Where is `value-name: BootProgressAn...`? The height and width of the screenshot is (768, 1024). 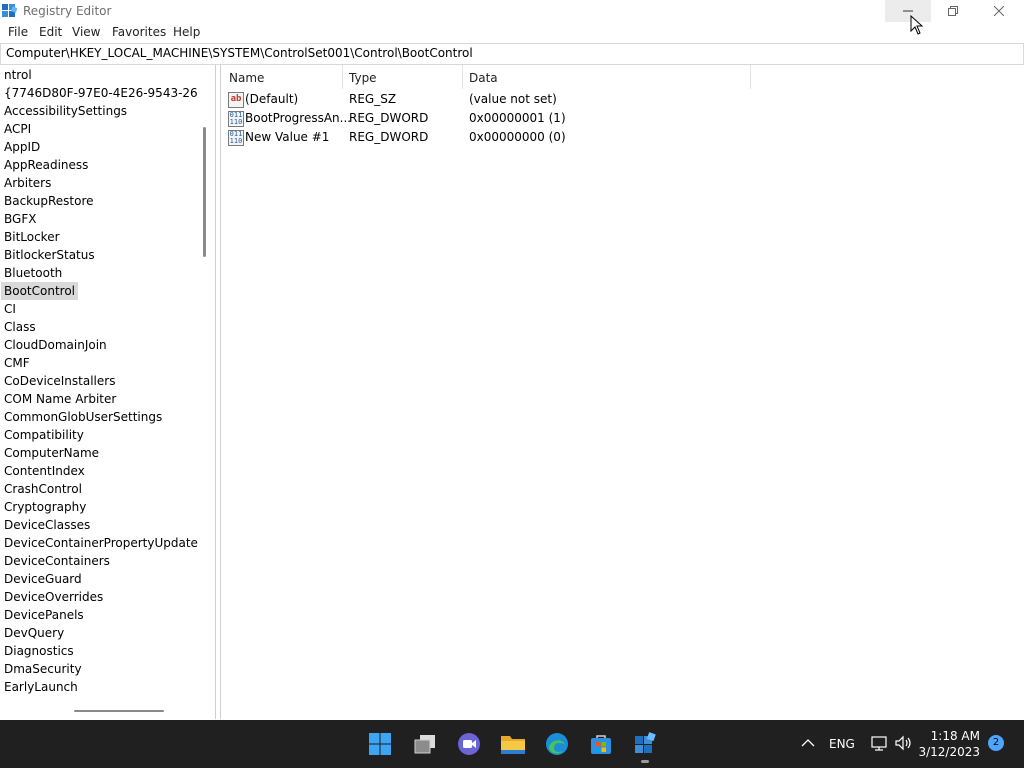
value-name: BootProgressAn... is located at coordinates (298, 118).